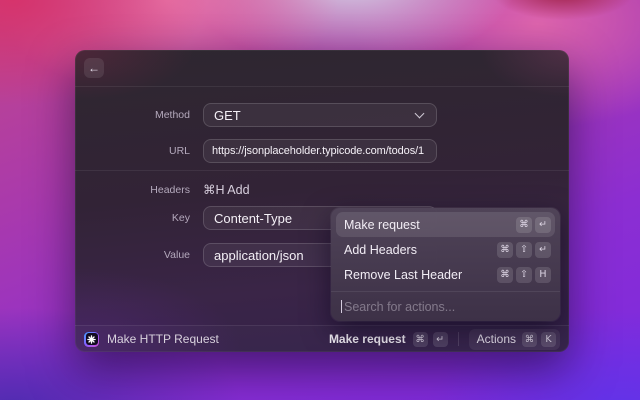 The height and width of the screenshot is (400, 640). I want to click on asterisk-icon, so click(91, 339).